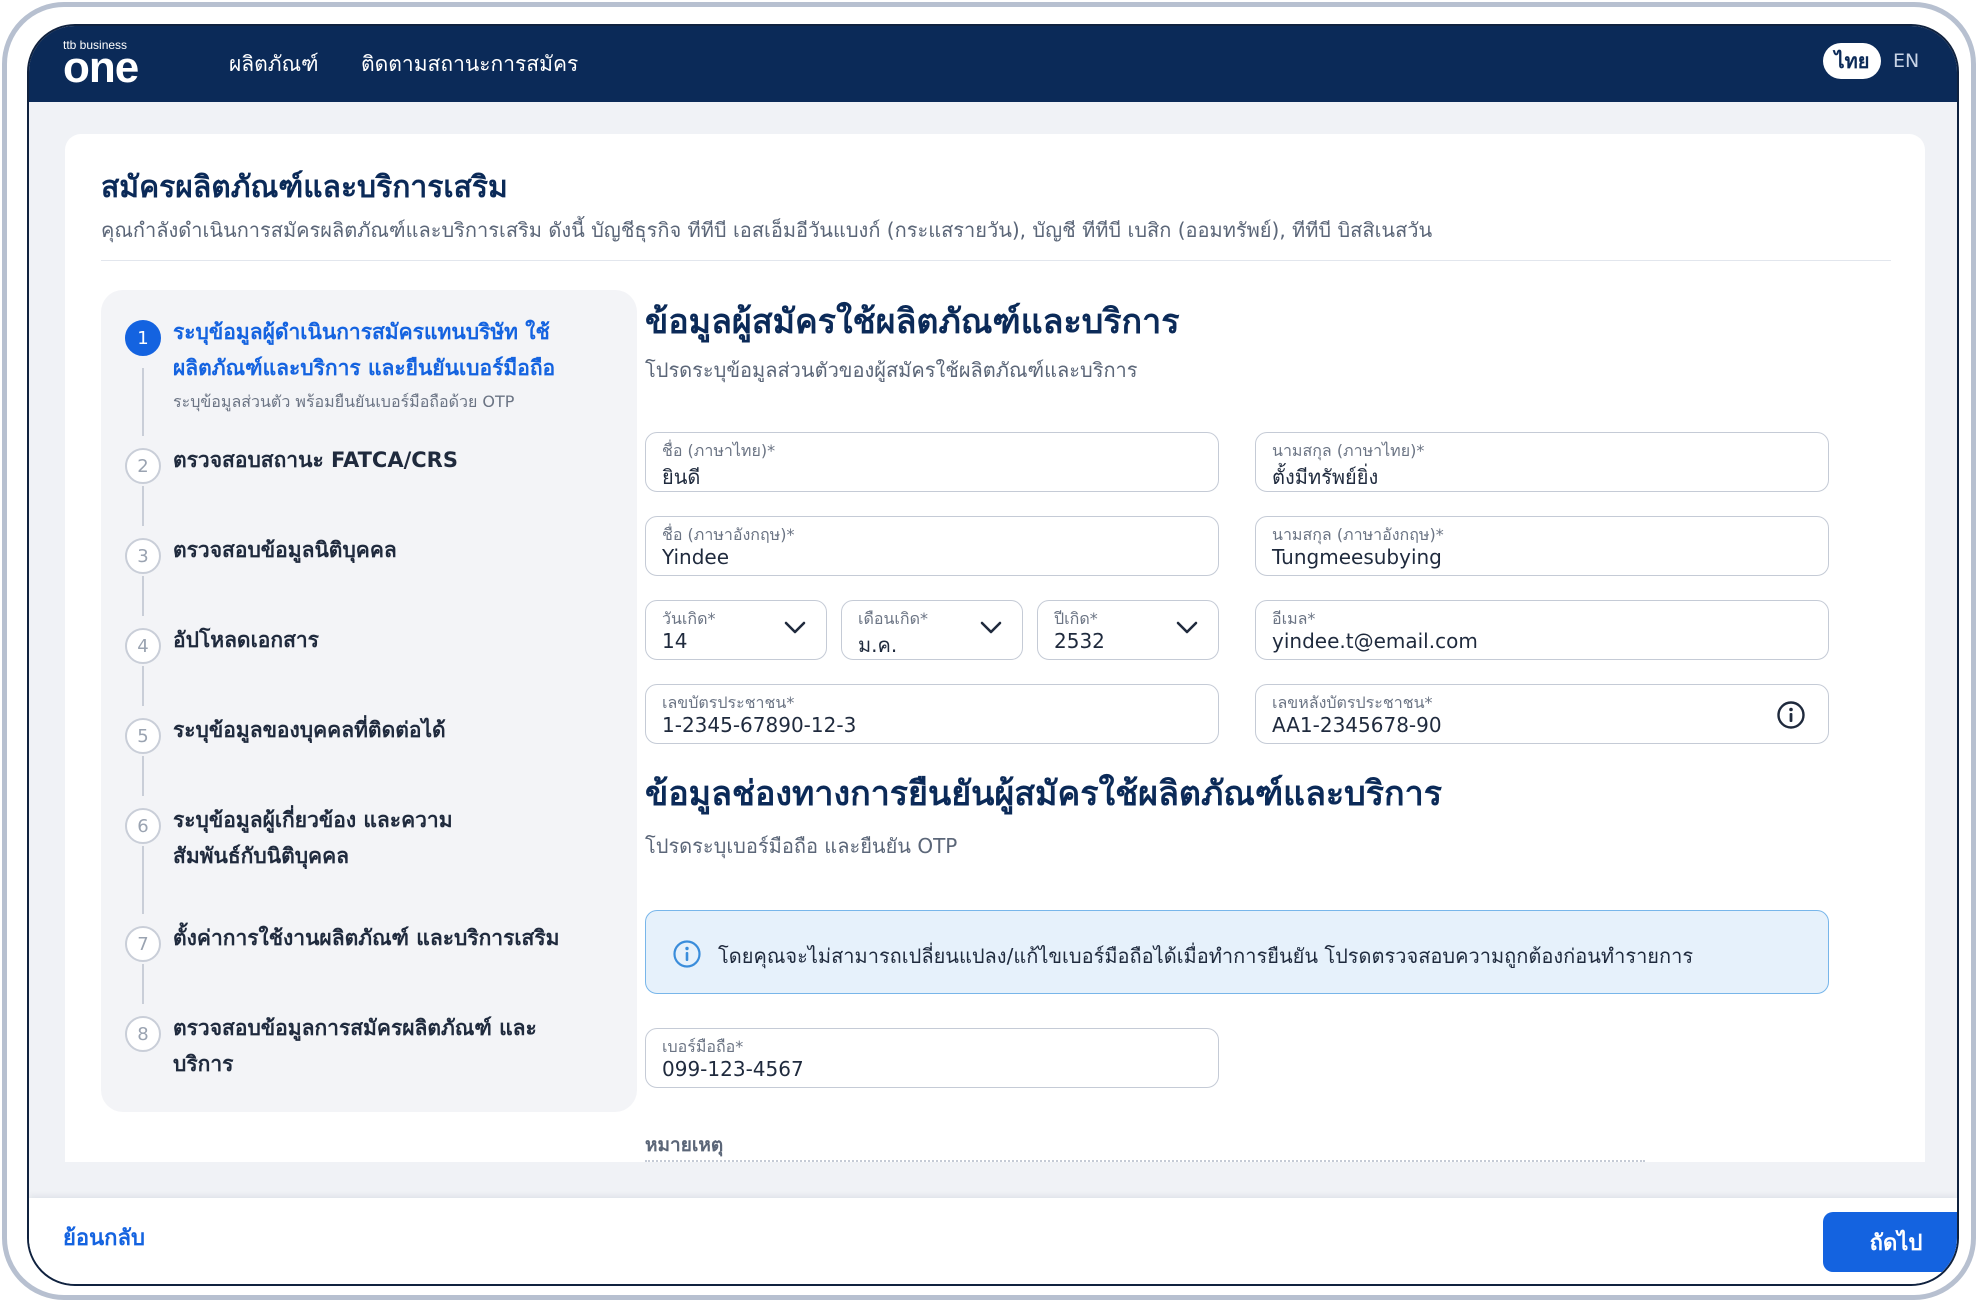 Image resolution: width=1980 pixels, height=1304 pixels. Describe the element at coordinates (1852, 61) in the screenshot. I see `language-thai-button: ไทย` at that location.